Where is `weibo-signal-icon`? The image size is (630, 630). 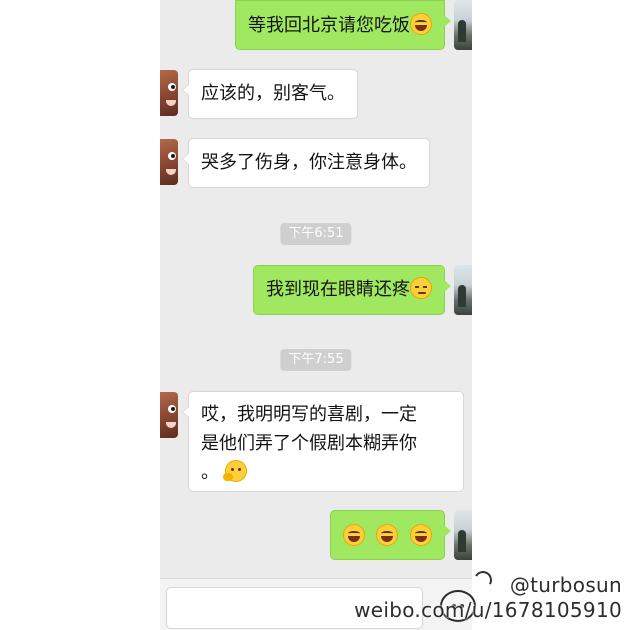 weibo-signal-icon is located at coordinates (483, 580).